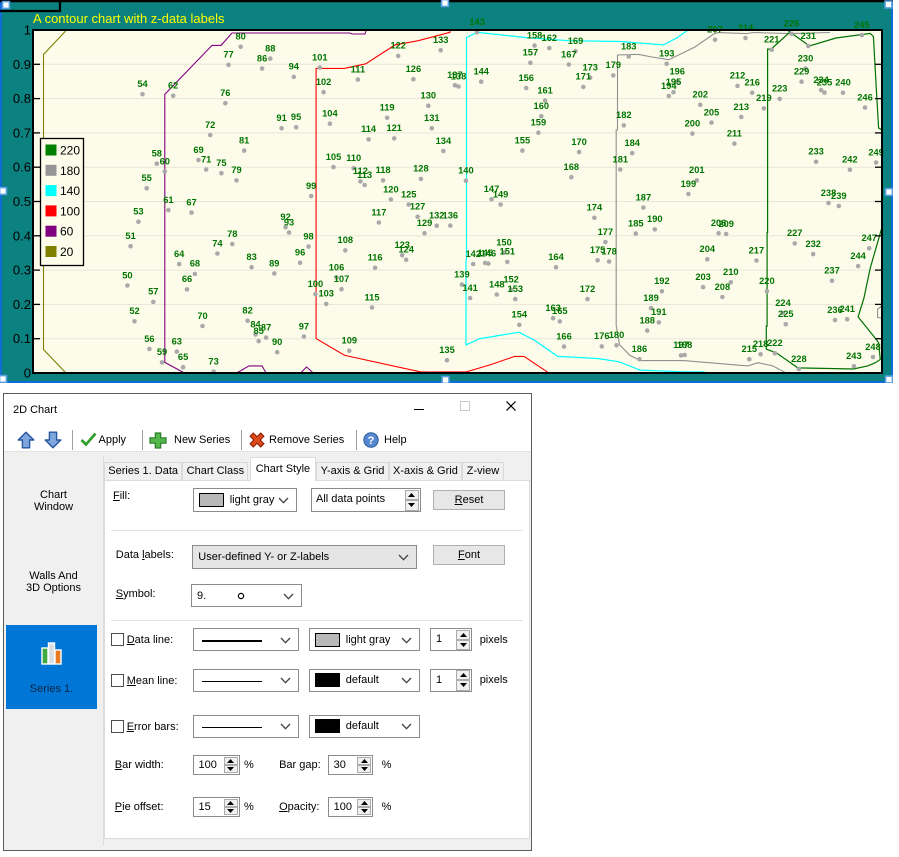  Describe the element at coordinates (459, 76) in the screenshot. I see `svg-text: 138` at that location.